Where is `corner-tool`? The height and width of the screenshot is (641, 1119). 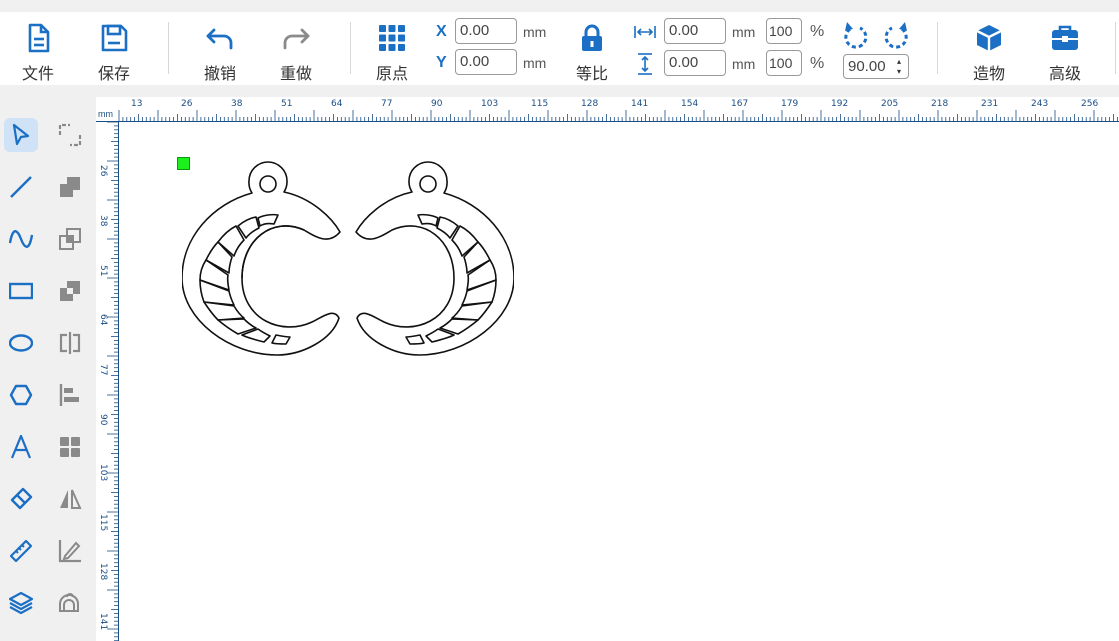
corner-tool is located at coordinates (70, 135).